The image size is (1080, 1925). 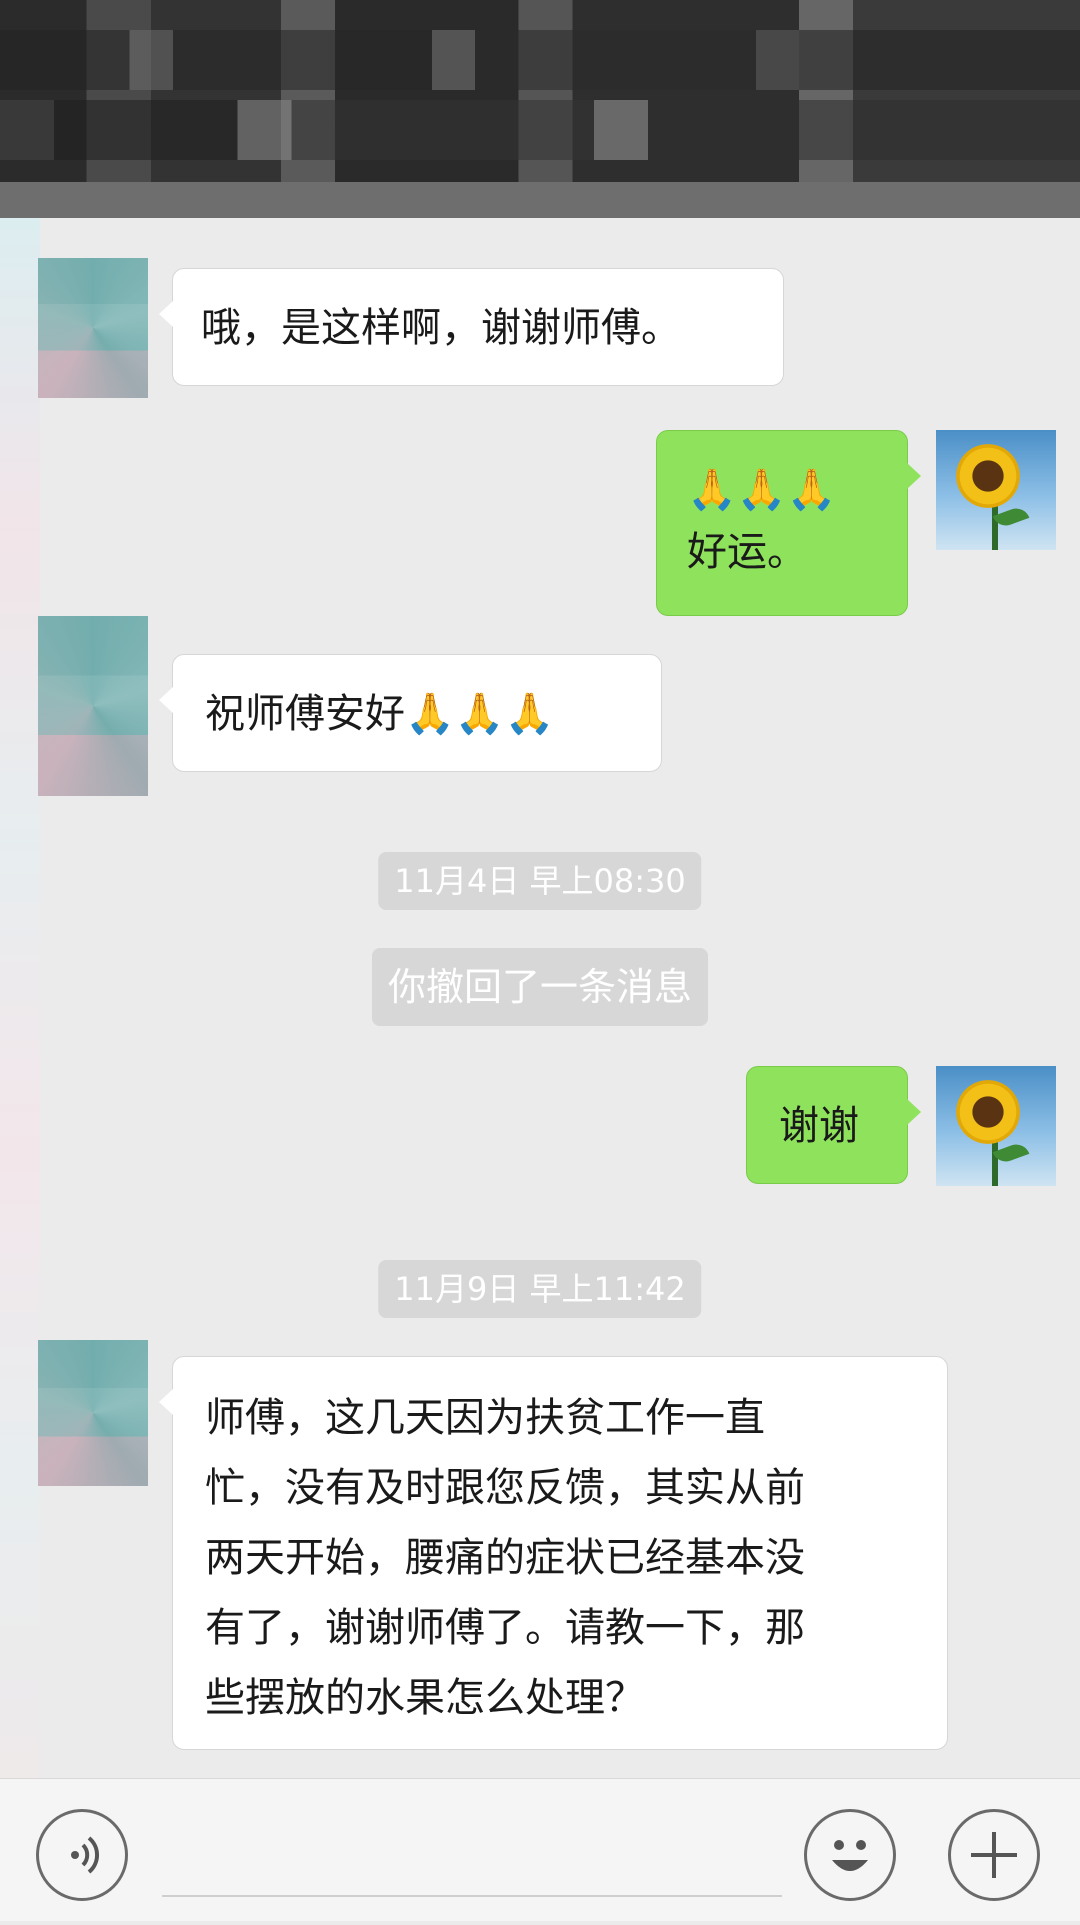 I want to click on message-line: 些摆放的水果怎么处理？, so click(x=425, y=1698).